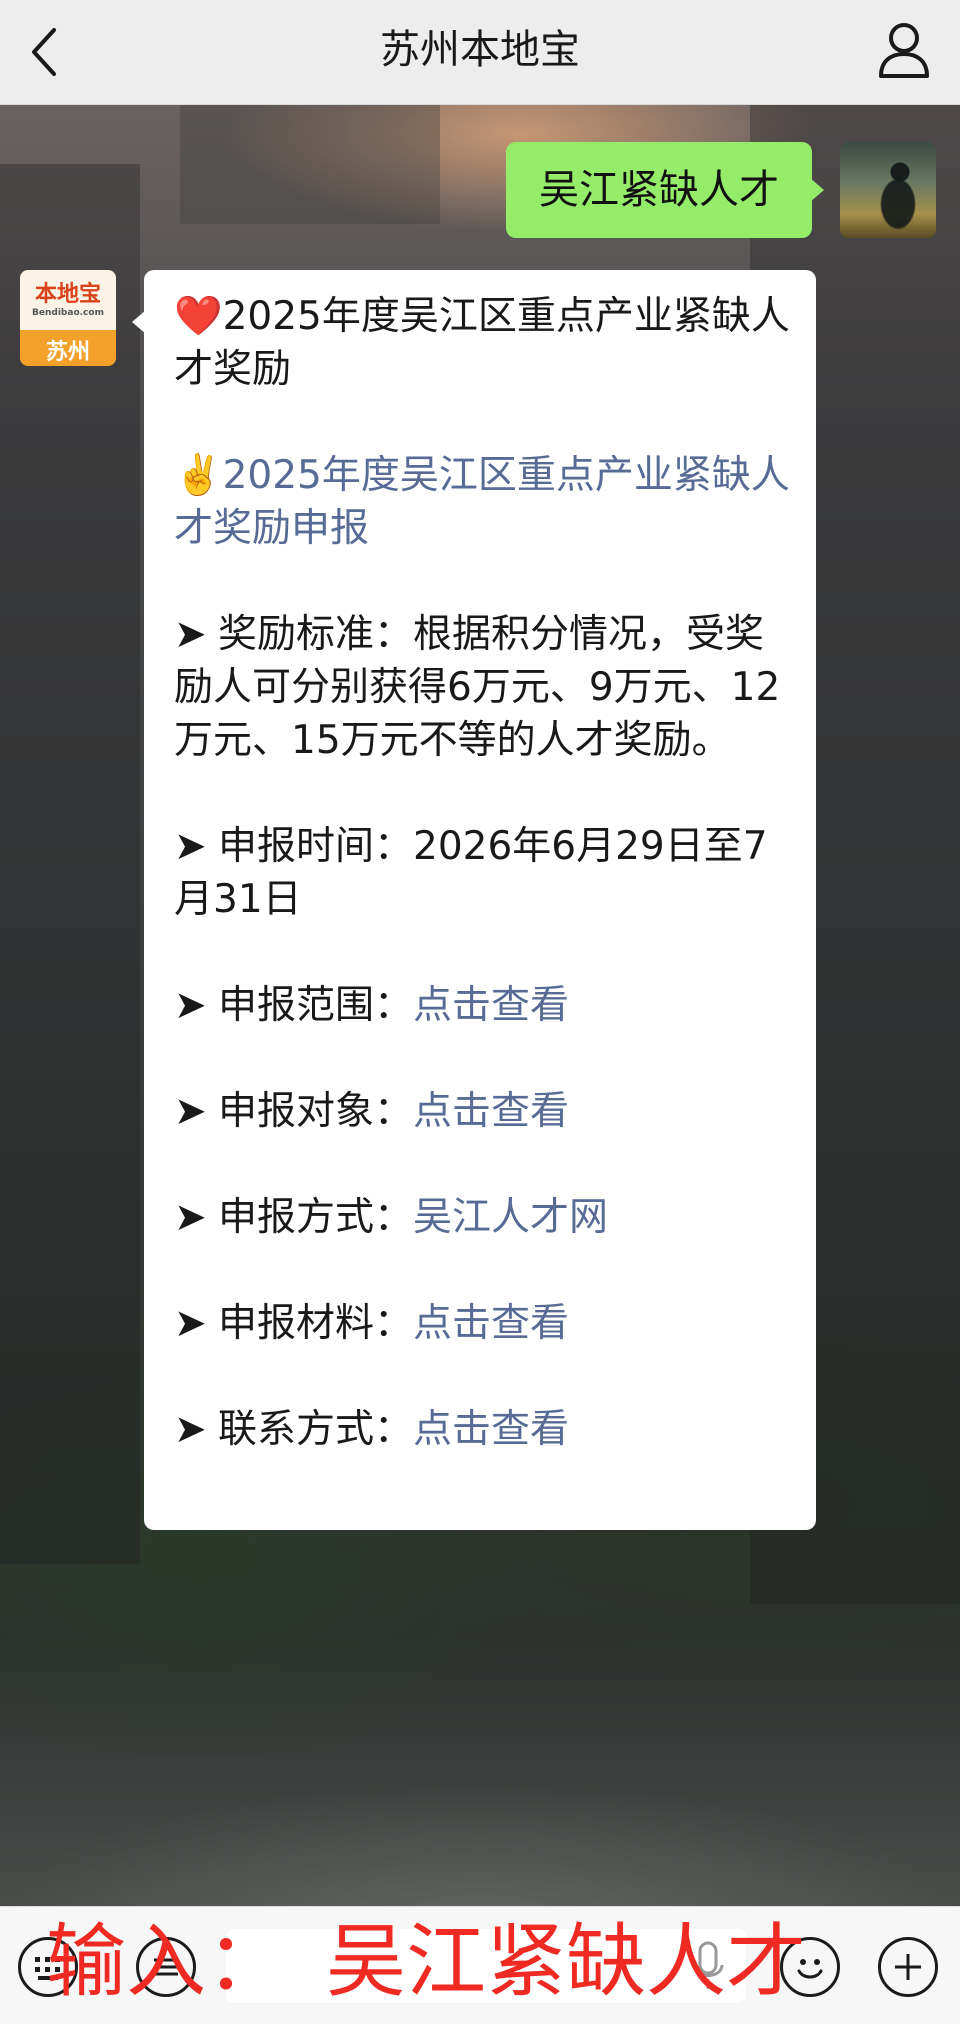  I want to click on item-label: 申报材料：, so click(316, 1323).